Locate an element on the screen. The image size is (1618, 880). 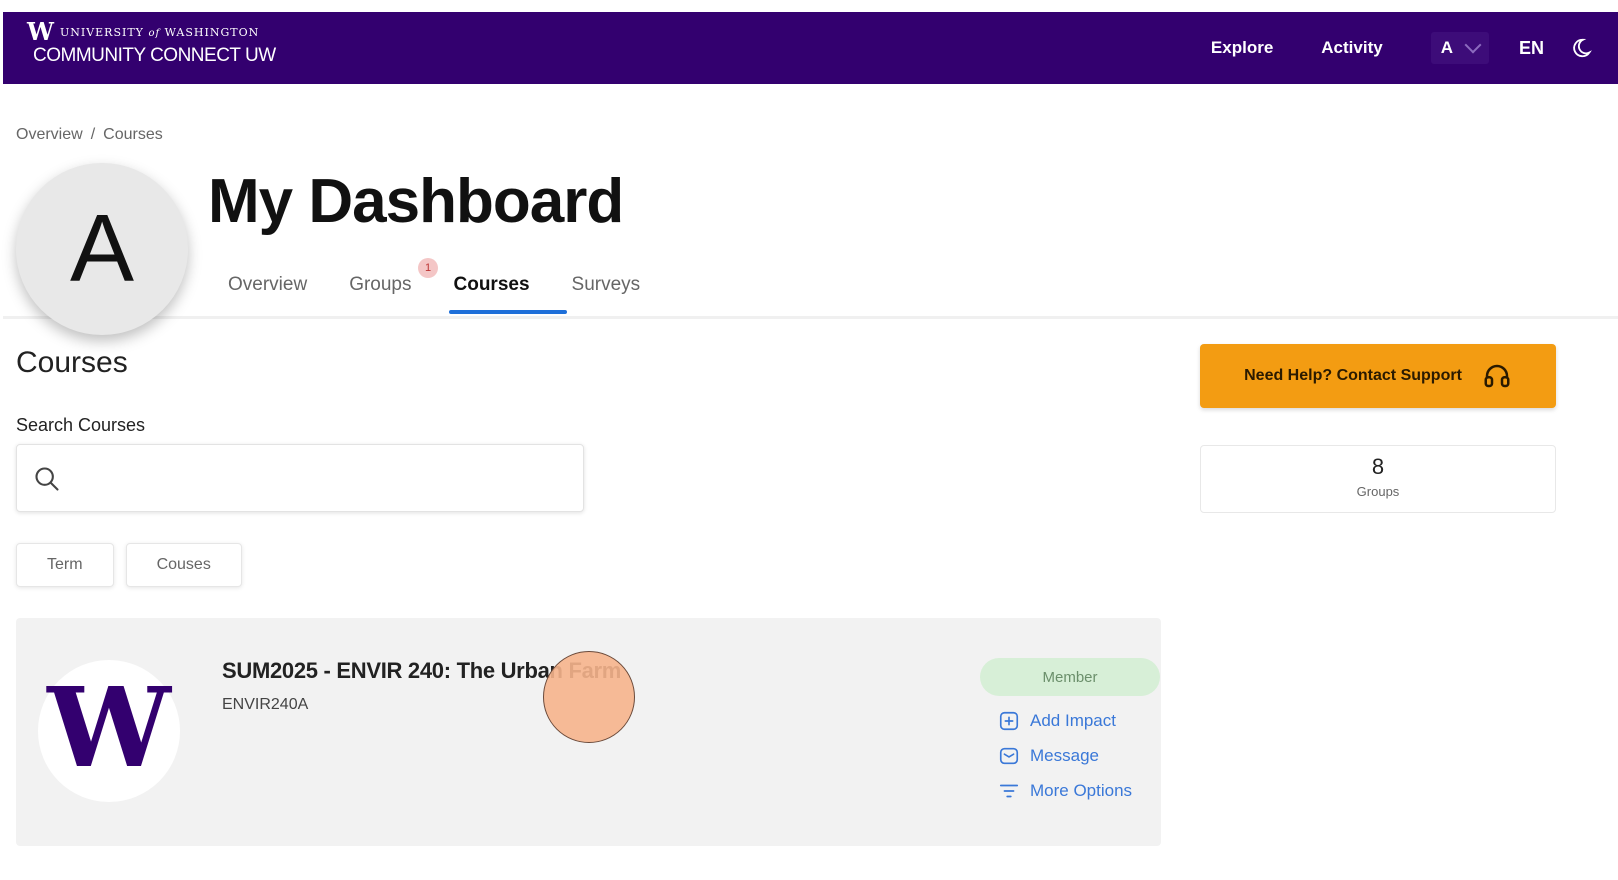
tab-courses: Courses is located at coordinates (492, 291).